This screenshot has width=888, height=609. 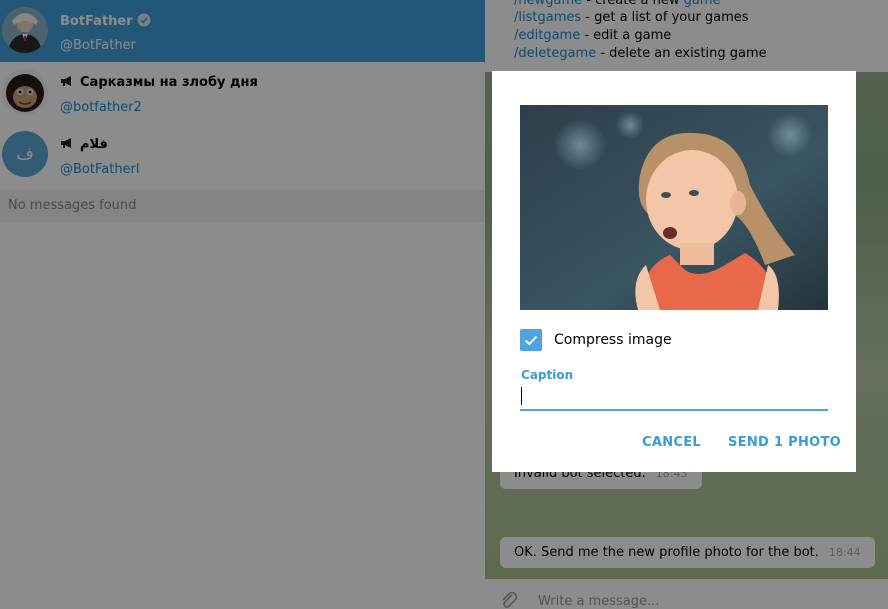 What do you see at coordinates (521, 396) in the screenshot?
I see `text-caret` at bounding box center [521, 396].